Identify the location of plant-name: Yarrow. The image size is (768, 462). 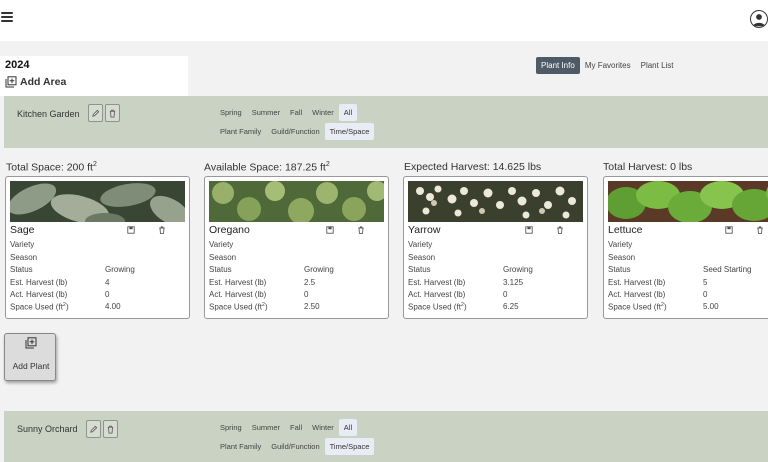
(424, 230).